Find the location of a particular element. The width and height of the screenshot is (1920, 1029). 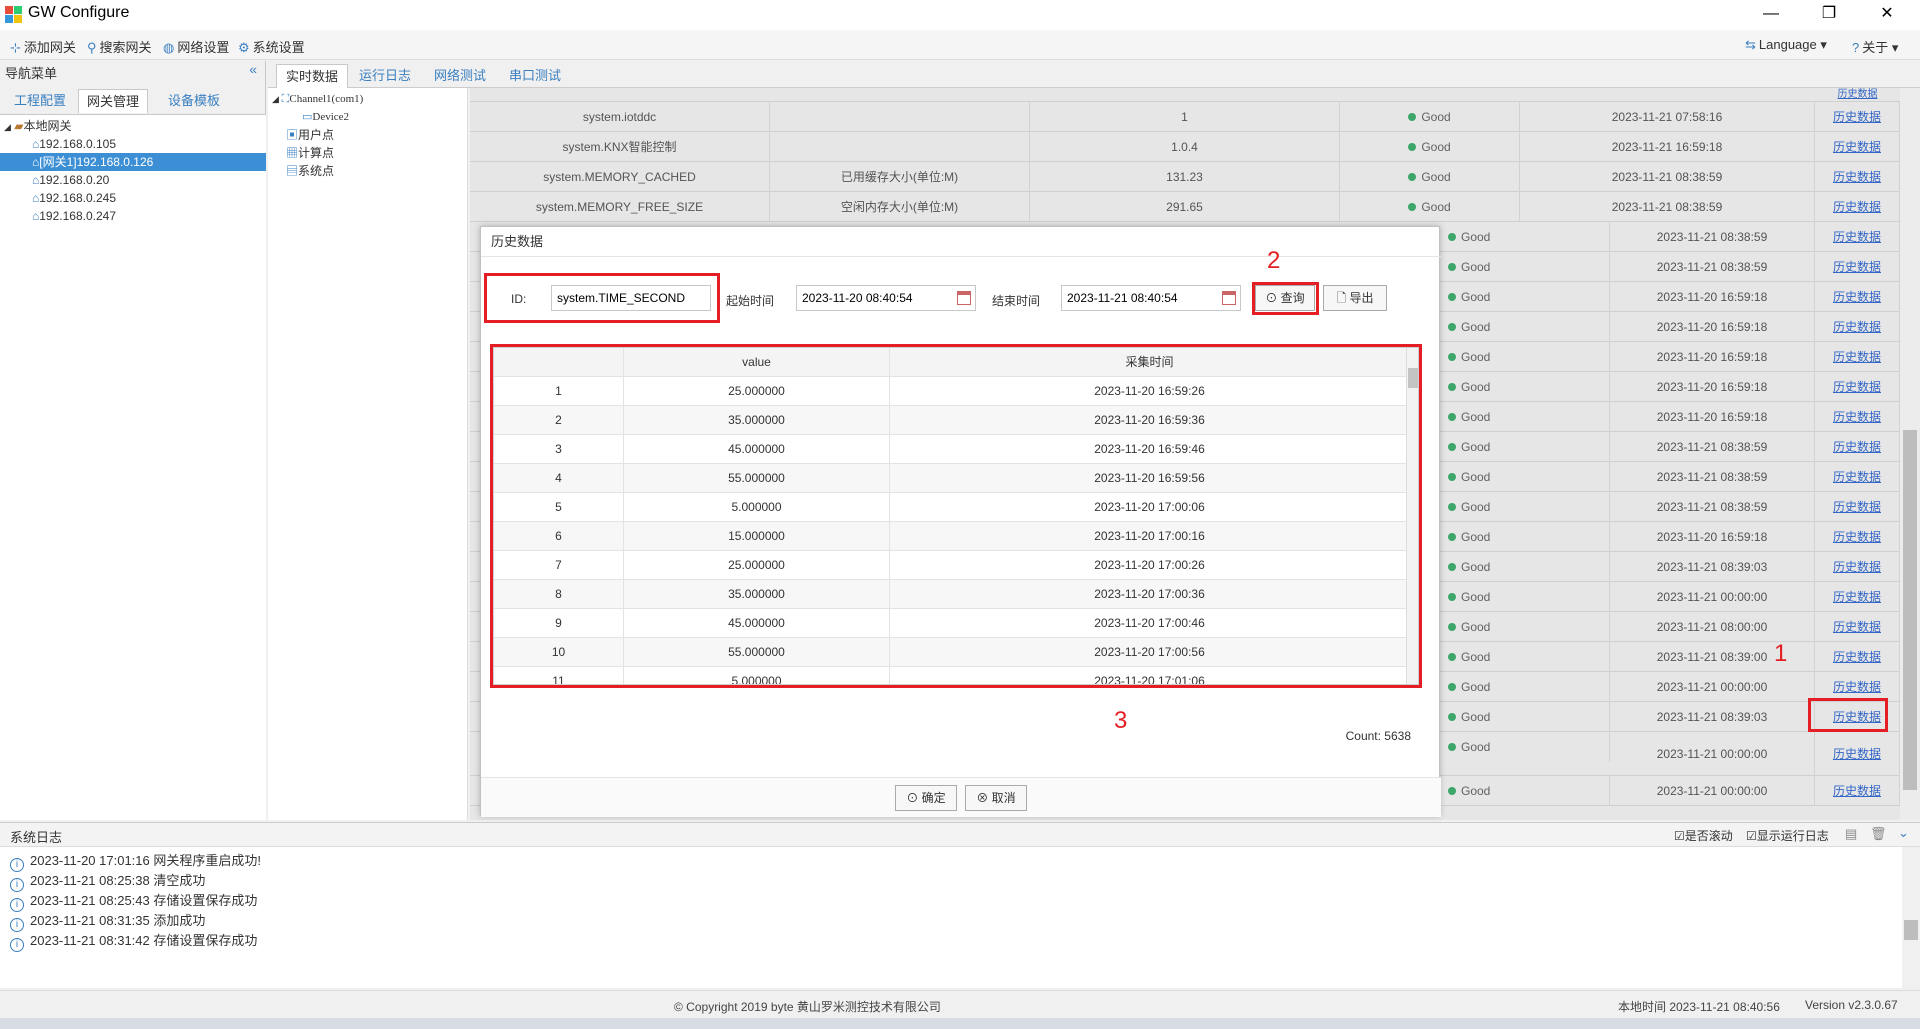

about-dropdown: ? 关于 ▾ is located at coordinates (1875, 46).